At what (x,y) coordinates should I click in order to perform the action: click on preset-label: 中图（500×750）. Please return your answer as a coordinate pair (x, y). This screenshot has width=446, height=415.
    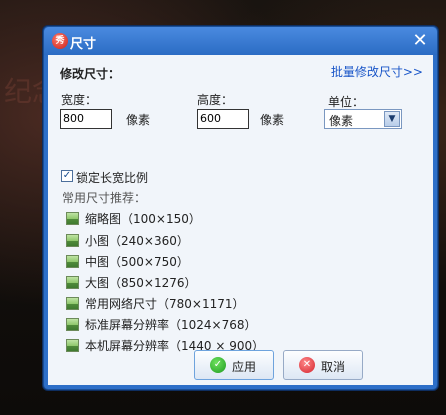
    Looking at the image, I should click on (137, 261).